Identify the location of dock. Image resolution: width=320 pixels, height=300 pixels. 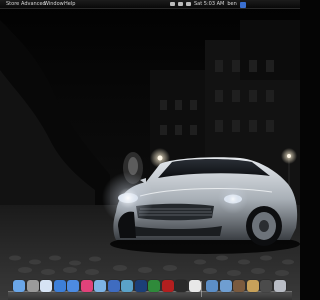
(150, 289).